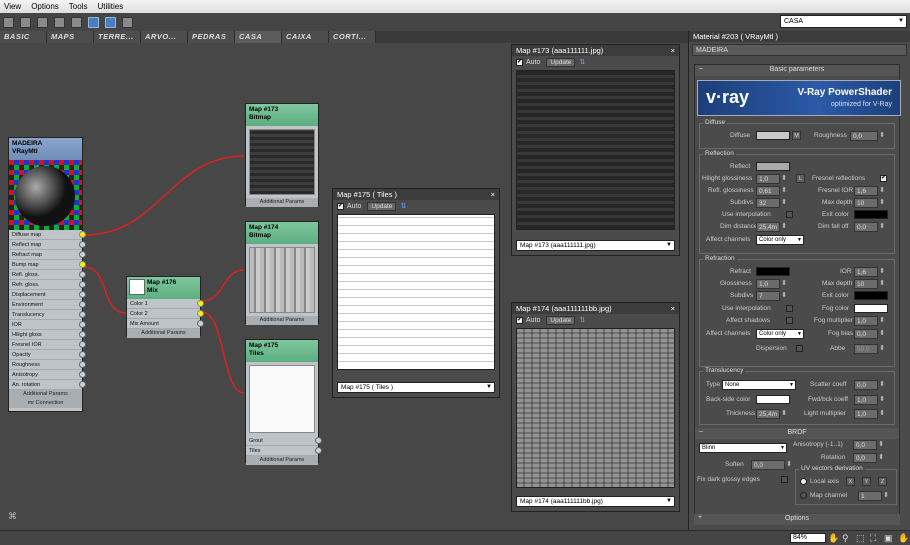 The height and width of the screenshot is (545, 910). Describe the element at coordinates (771, 414) in the screenshot. I see `thickness-spinner: 25,4m` at that location.